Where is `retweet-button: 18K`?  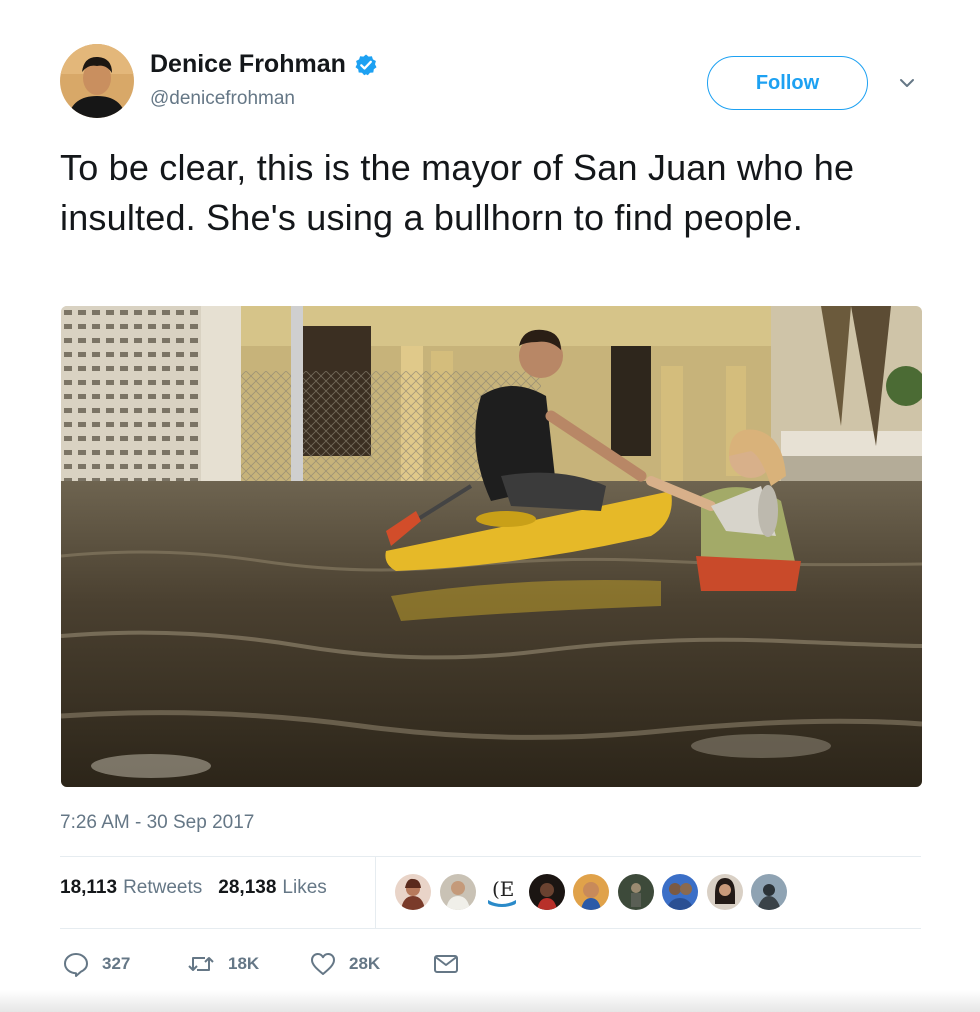 retweet-button: 18K is located at coordinates (222, 964).